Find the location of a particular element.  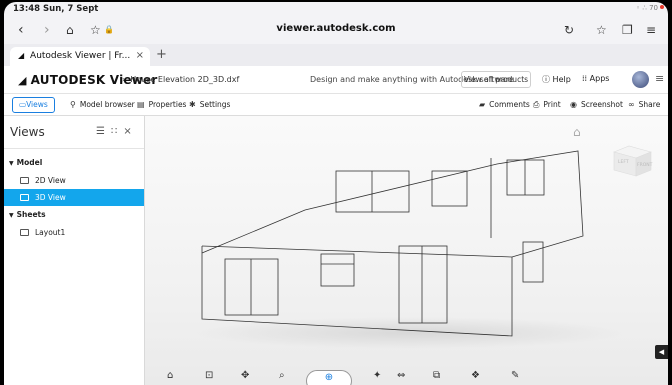

feedback-icon: ◀ is located at coordinates (661, 352).